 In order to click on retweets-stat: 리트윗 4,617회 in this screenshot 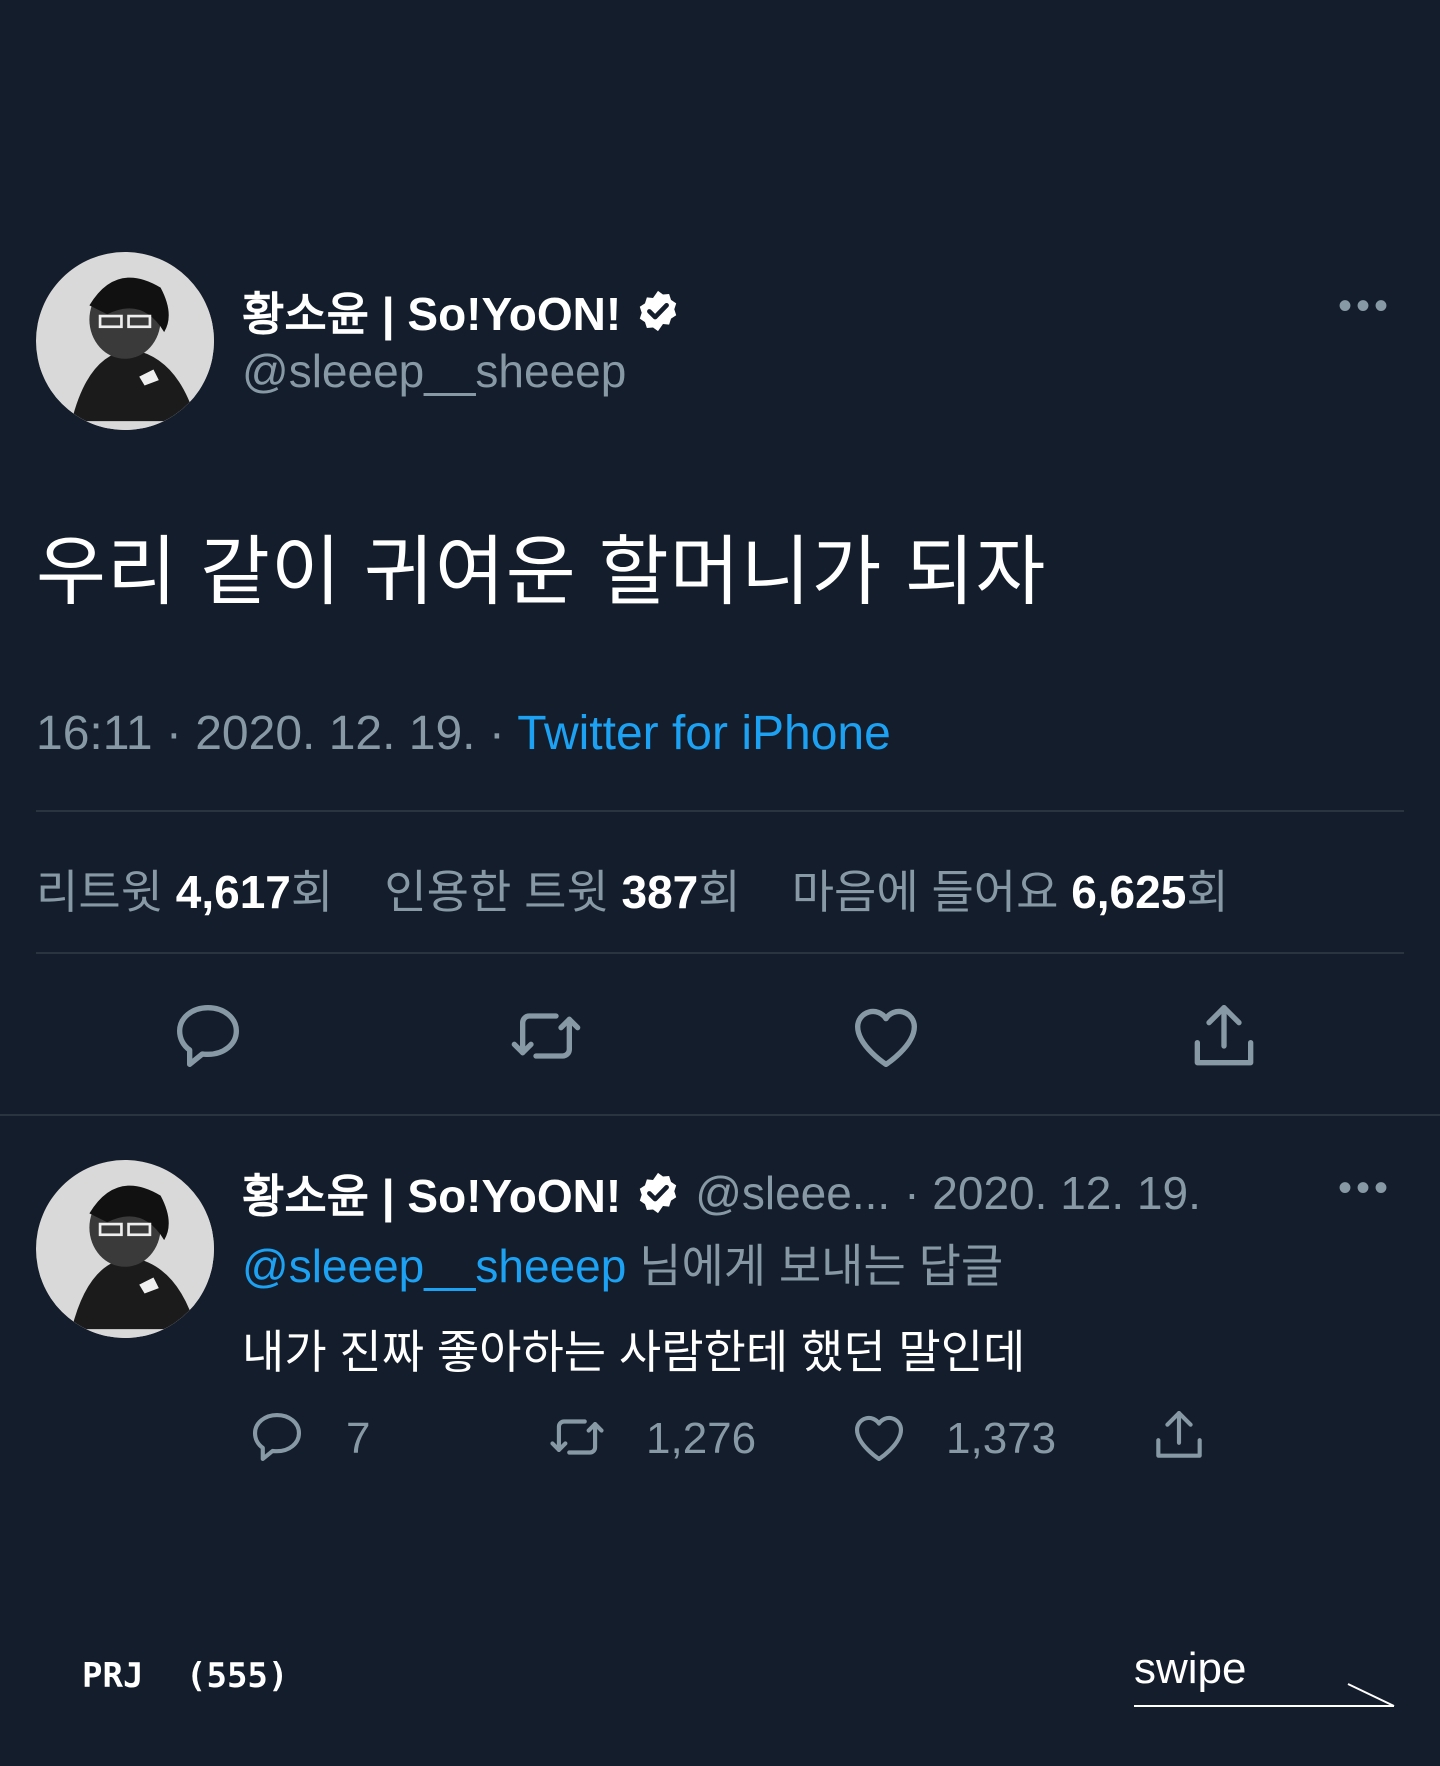, I will do `click(191, 892)`.